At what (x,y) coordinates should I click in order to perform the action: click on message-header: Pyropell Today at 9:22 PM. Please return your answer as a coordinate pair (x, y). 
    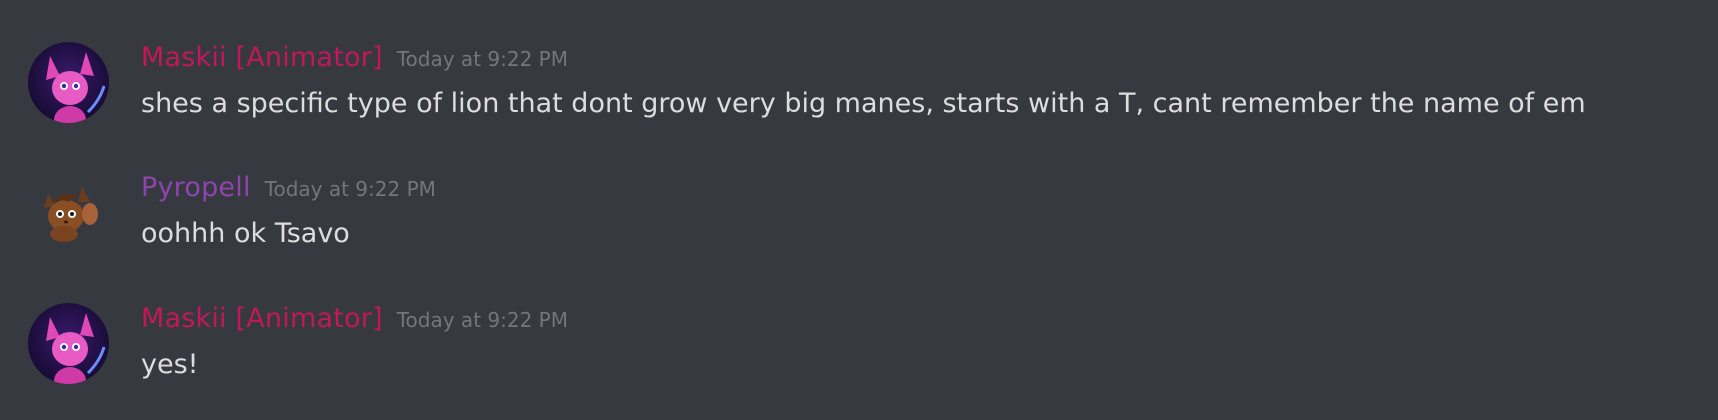
    Looking at the image, I should click on (288, 187).